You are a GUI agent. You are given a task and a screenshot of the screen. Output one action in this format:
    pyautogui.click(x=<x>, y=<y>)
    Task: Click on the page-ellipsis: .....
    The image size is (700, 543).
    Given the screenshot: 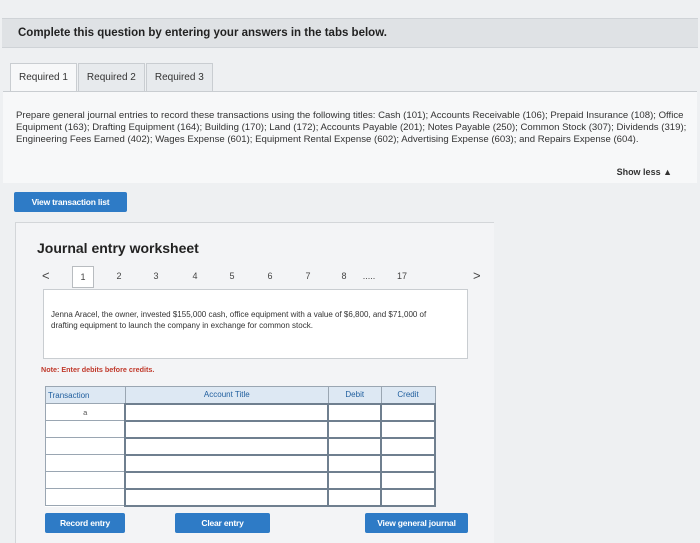 What is the action you would take?
    pyautogui.click(x=369, y=276)
    